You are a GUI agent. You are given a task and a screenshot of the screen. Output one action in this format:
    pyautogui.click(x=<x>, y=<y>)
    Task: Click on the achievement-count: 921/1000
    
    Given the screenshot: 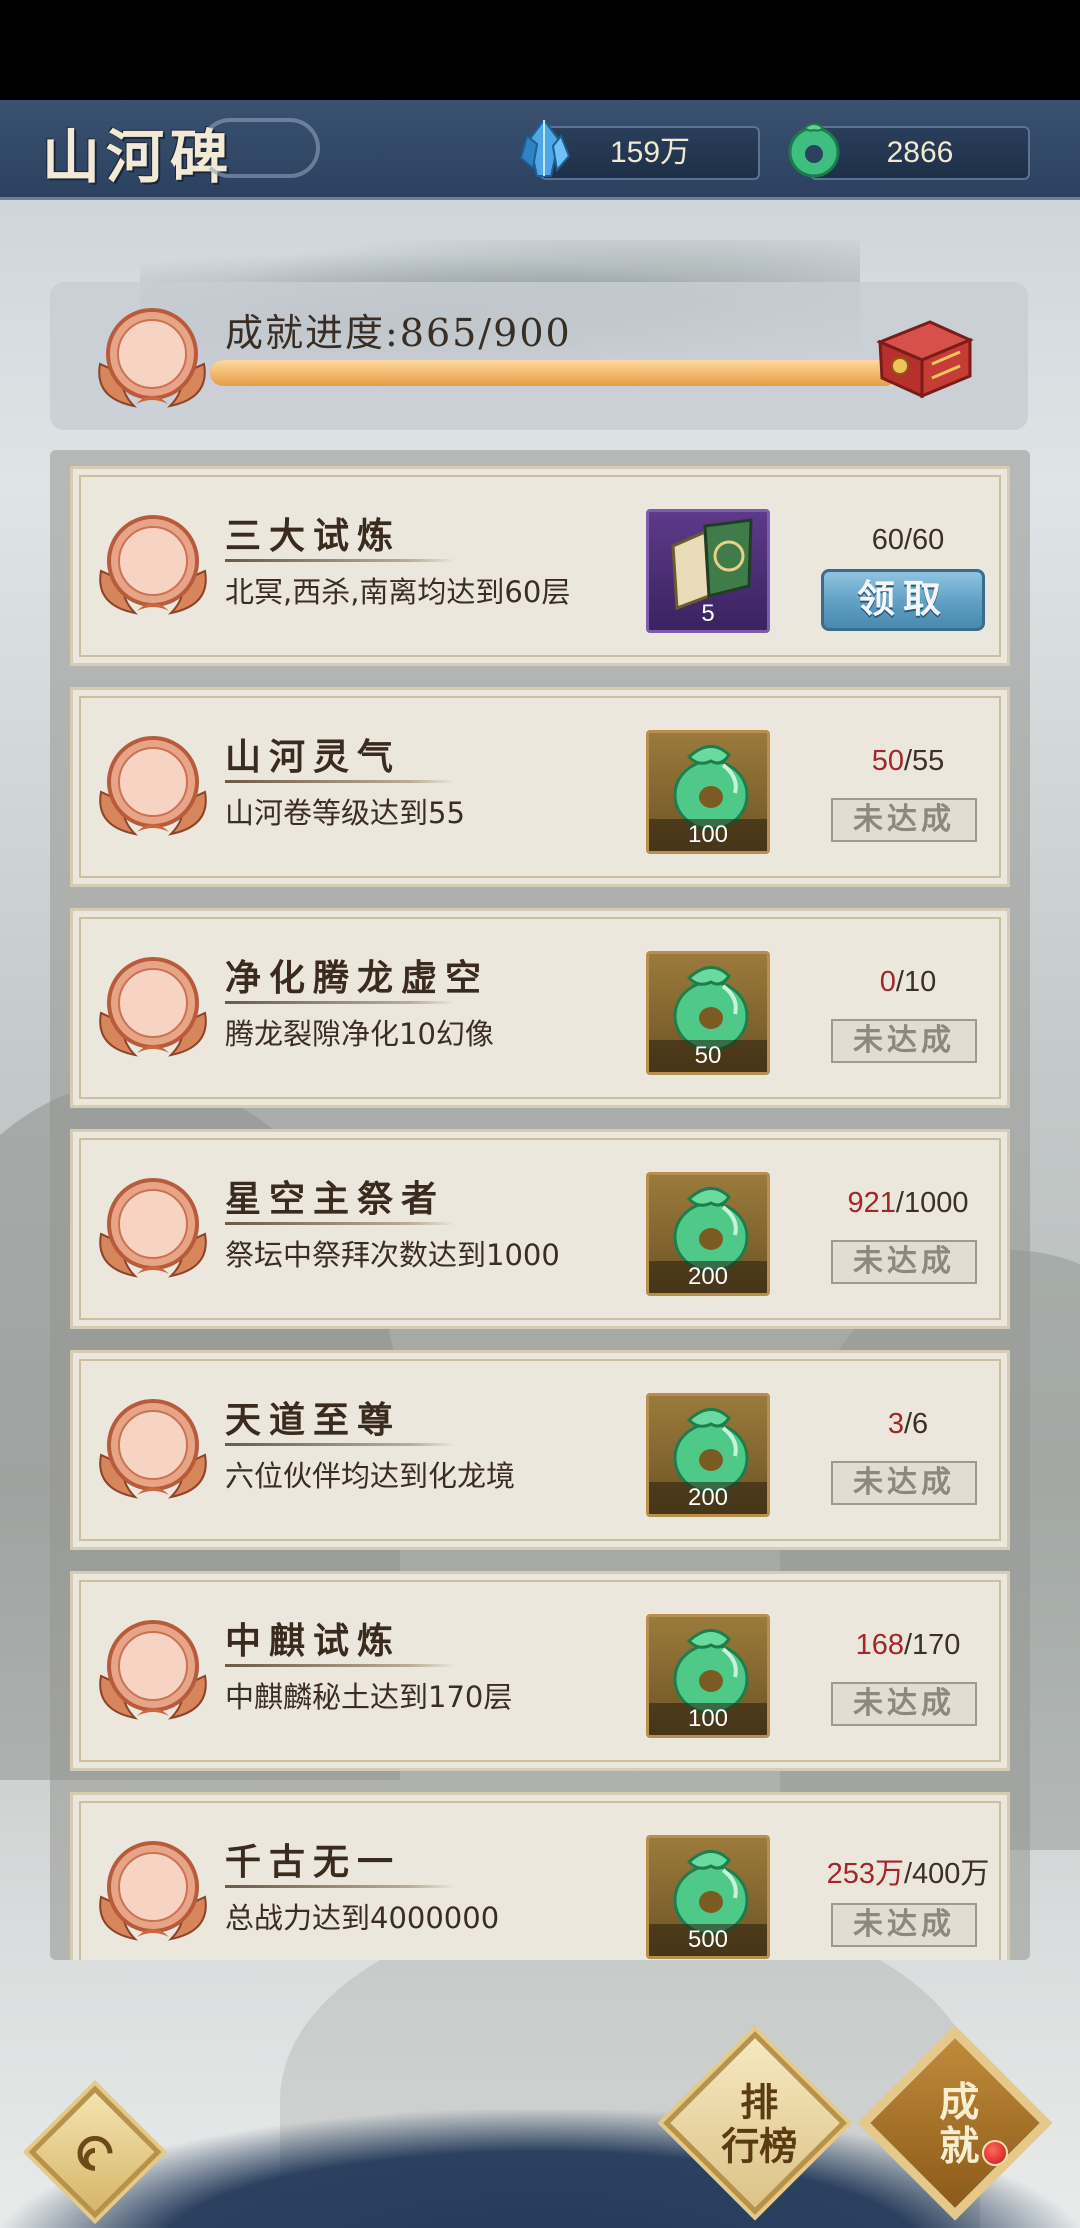 What is the action you would take?
    pyautogui.click(x=908, y=1203)
    